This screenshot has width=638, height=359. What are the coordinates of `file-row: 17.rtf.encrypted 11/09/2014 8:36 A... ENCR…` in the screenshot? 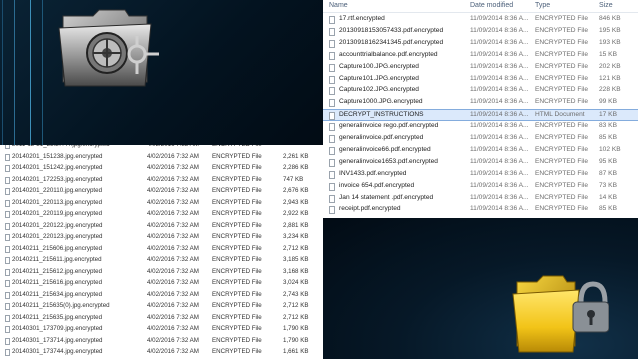 It's located at (480, 20).